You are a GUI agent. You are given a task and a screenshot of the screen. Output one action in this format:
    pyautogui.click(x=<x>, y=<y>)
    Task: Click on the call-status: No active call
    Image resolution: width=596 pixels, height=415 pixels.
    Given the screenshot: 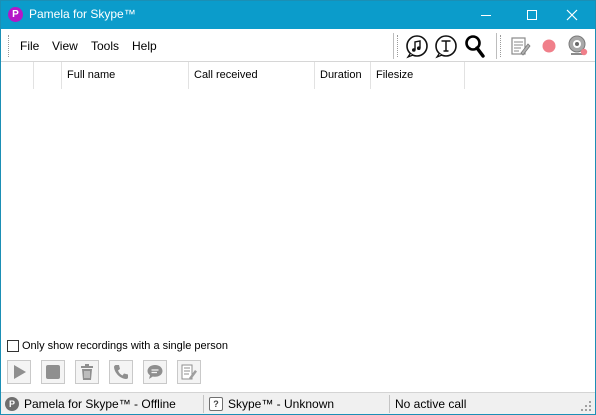 What is the action you would take?
    pyautogui.click(x=430, y=404)
    